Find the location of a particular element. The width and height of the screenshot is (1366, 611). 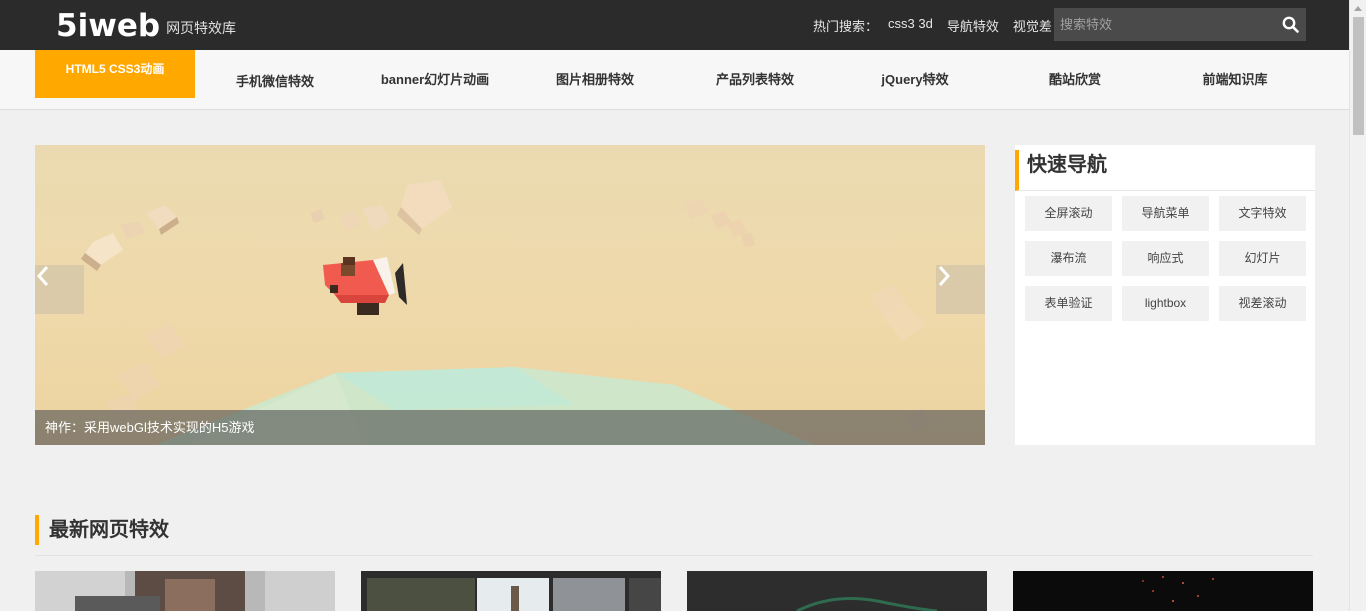

top-bar: 5iweb 网页特效库 热门搜索： css3 3d 导航特效 视觉差 is located at coordinates (674, 25).